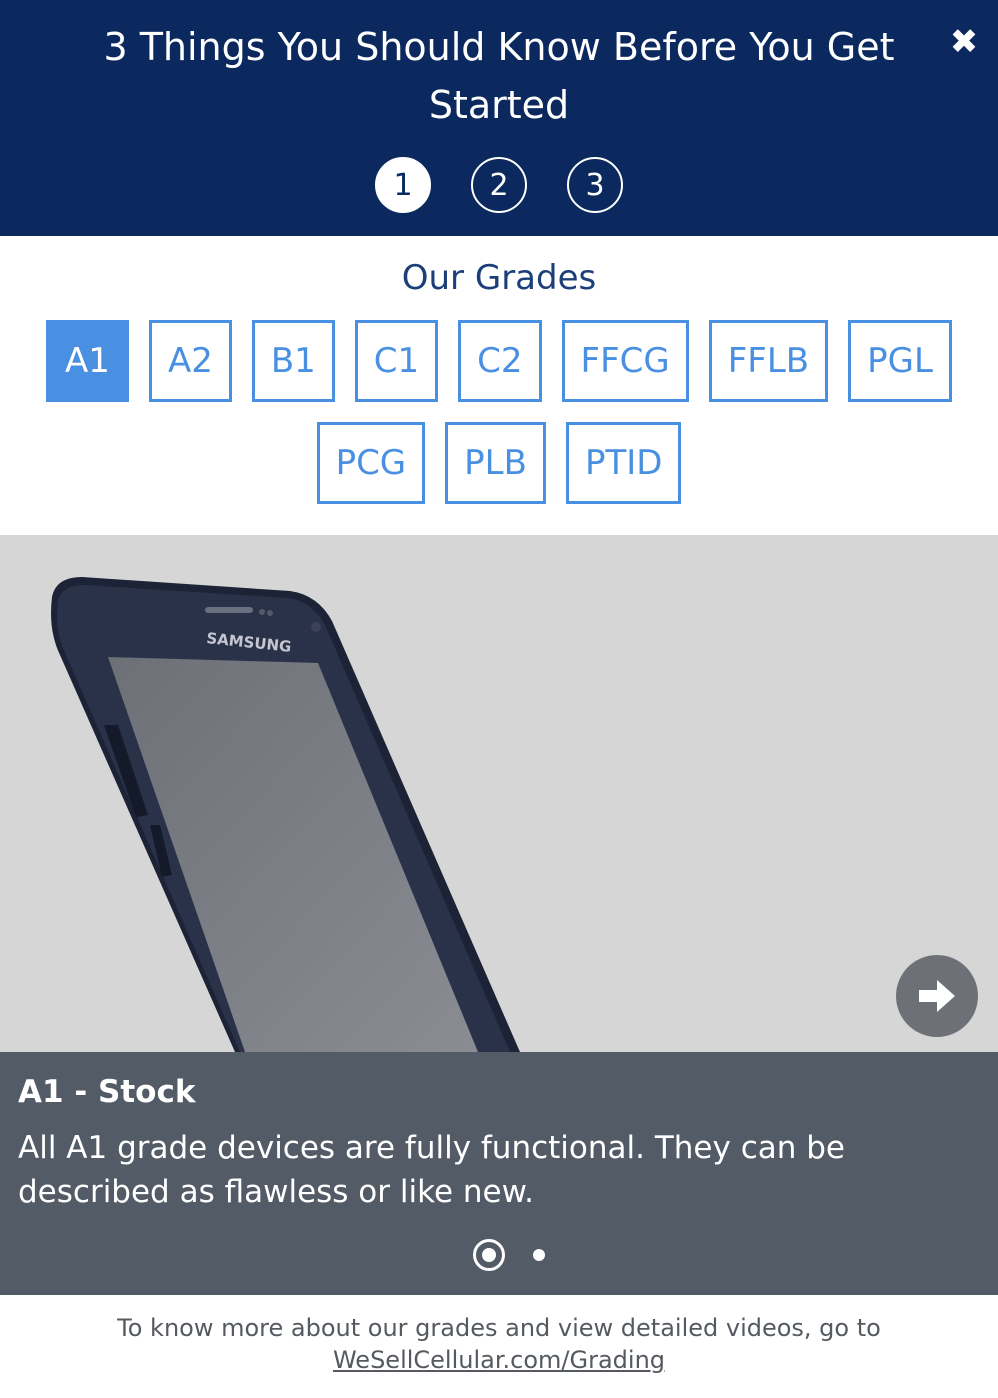 The height and width of the screenshot is (1398, 998). What do you see at coordinates (190, 361) in the screenshot?
I see `grade-tab-a2: A2` at bounding box center [190, 361].